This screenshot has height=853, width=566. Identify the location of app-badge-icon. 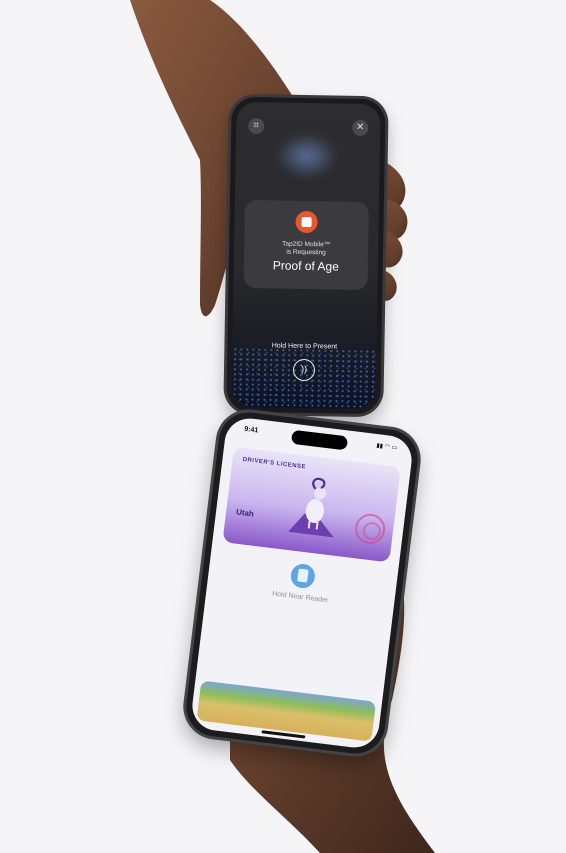
(306, 222).